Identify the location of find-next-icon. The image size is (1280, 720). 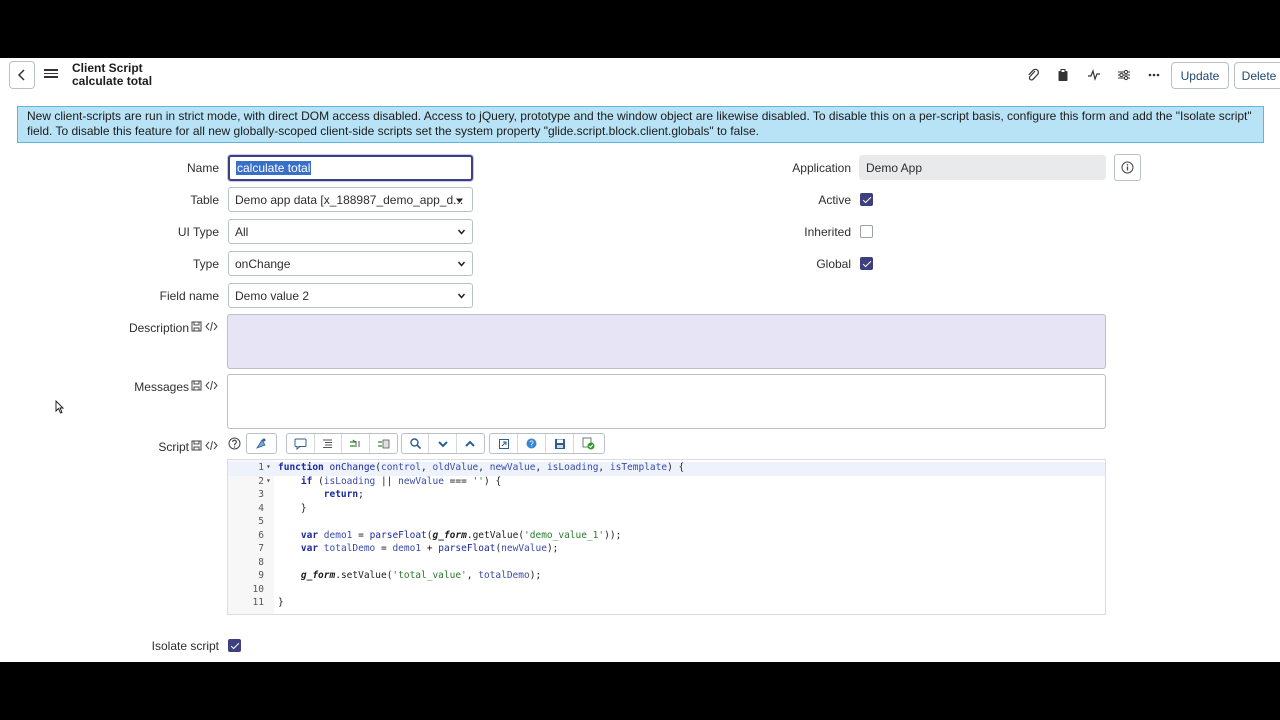
(443, 443).